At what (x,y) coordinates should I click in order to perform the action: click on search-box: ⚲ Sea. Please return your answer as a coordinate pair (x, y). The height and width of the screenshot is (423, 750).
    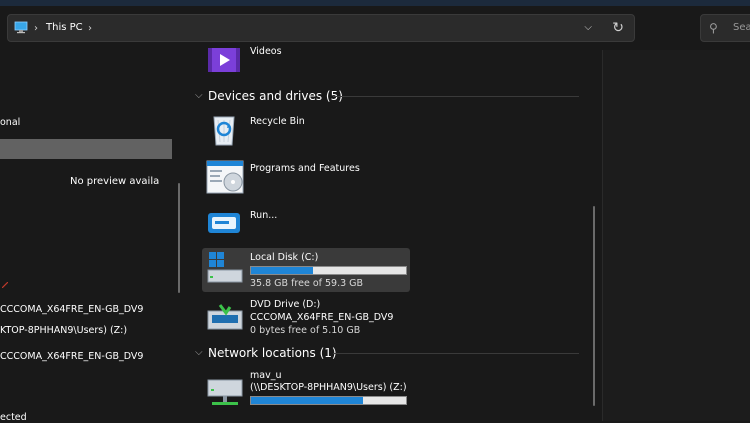
    Looking at the image, I should click on (725, 28).